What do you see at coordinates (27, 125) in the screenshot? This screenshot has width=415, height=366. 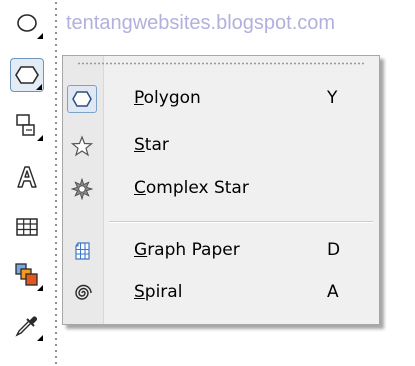 I see `basic-shapes-tool` at bounding box center [27, 125].